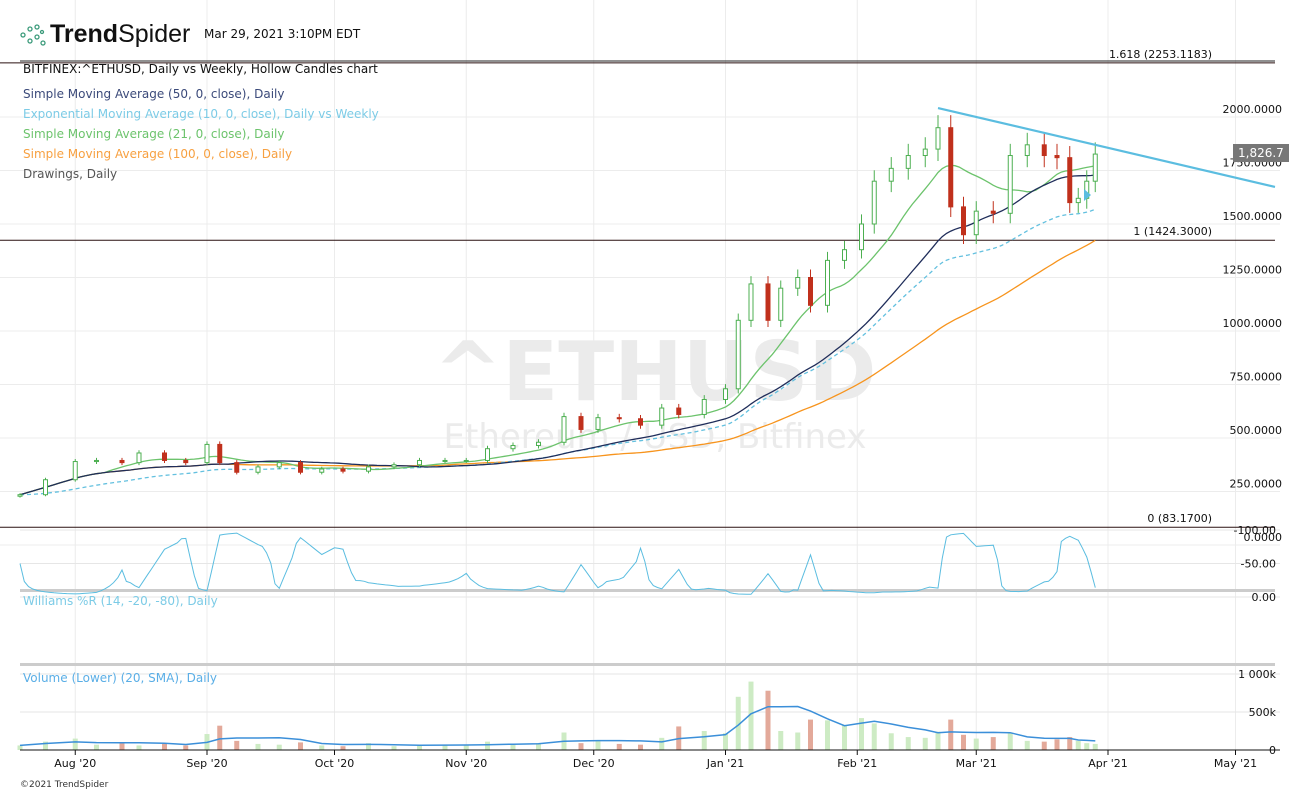 This screenshot has width=1307, height=796. I want to click on watermark-symbol: ^ETHUSD, so click(655, 372).